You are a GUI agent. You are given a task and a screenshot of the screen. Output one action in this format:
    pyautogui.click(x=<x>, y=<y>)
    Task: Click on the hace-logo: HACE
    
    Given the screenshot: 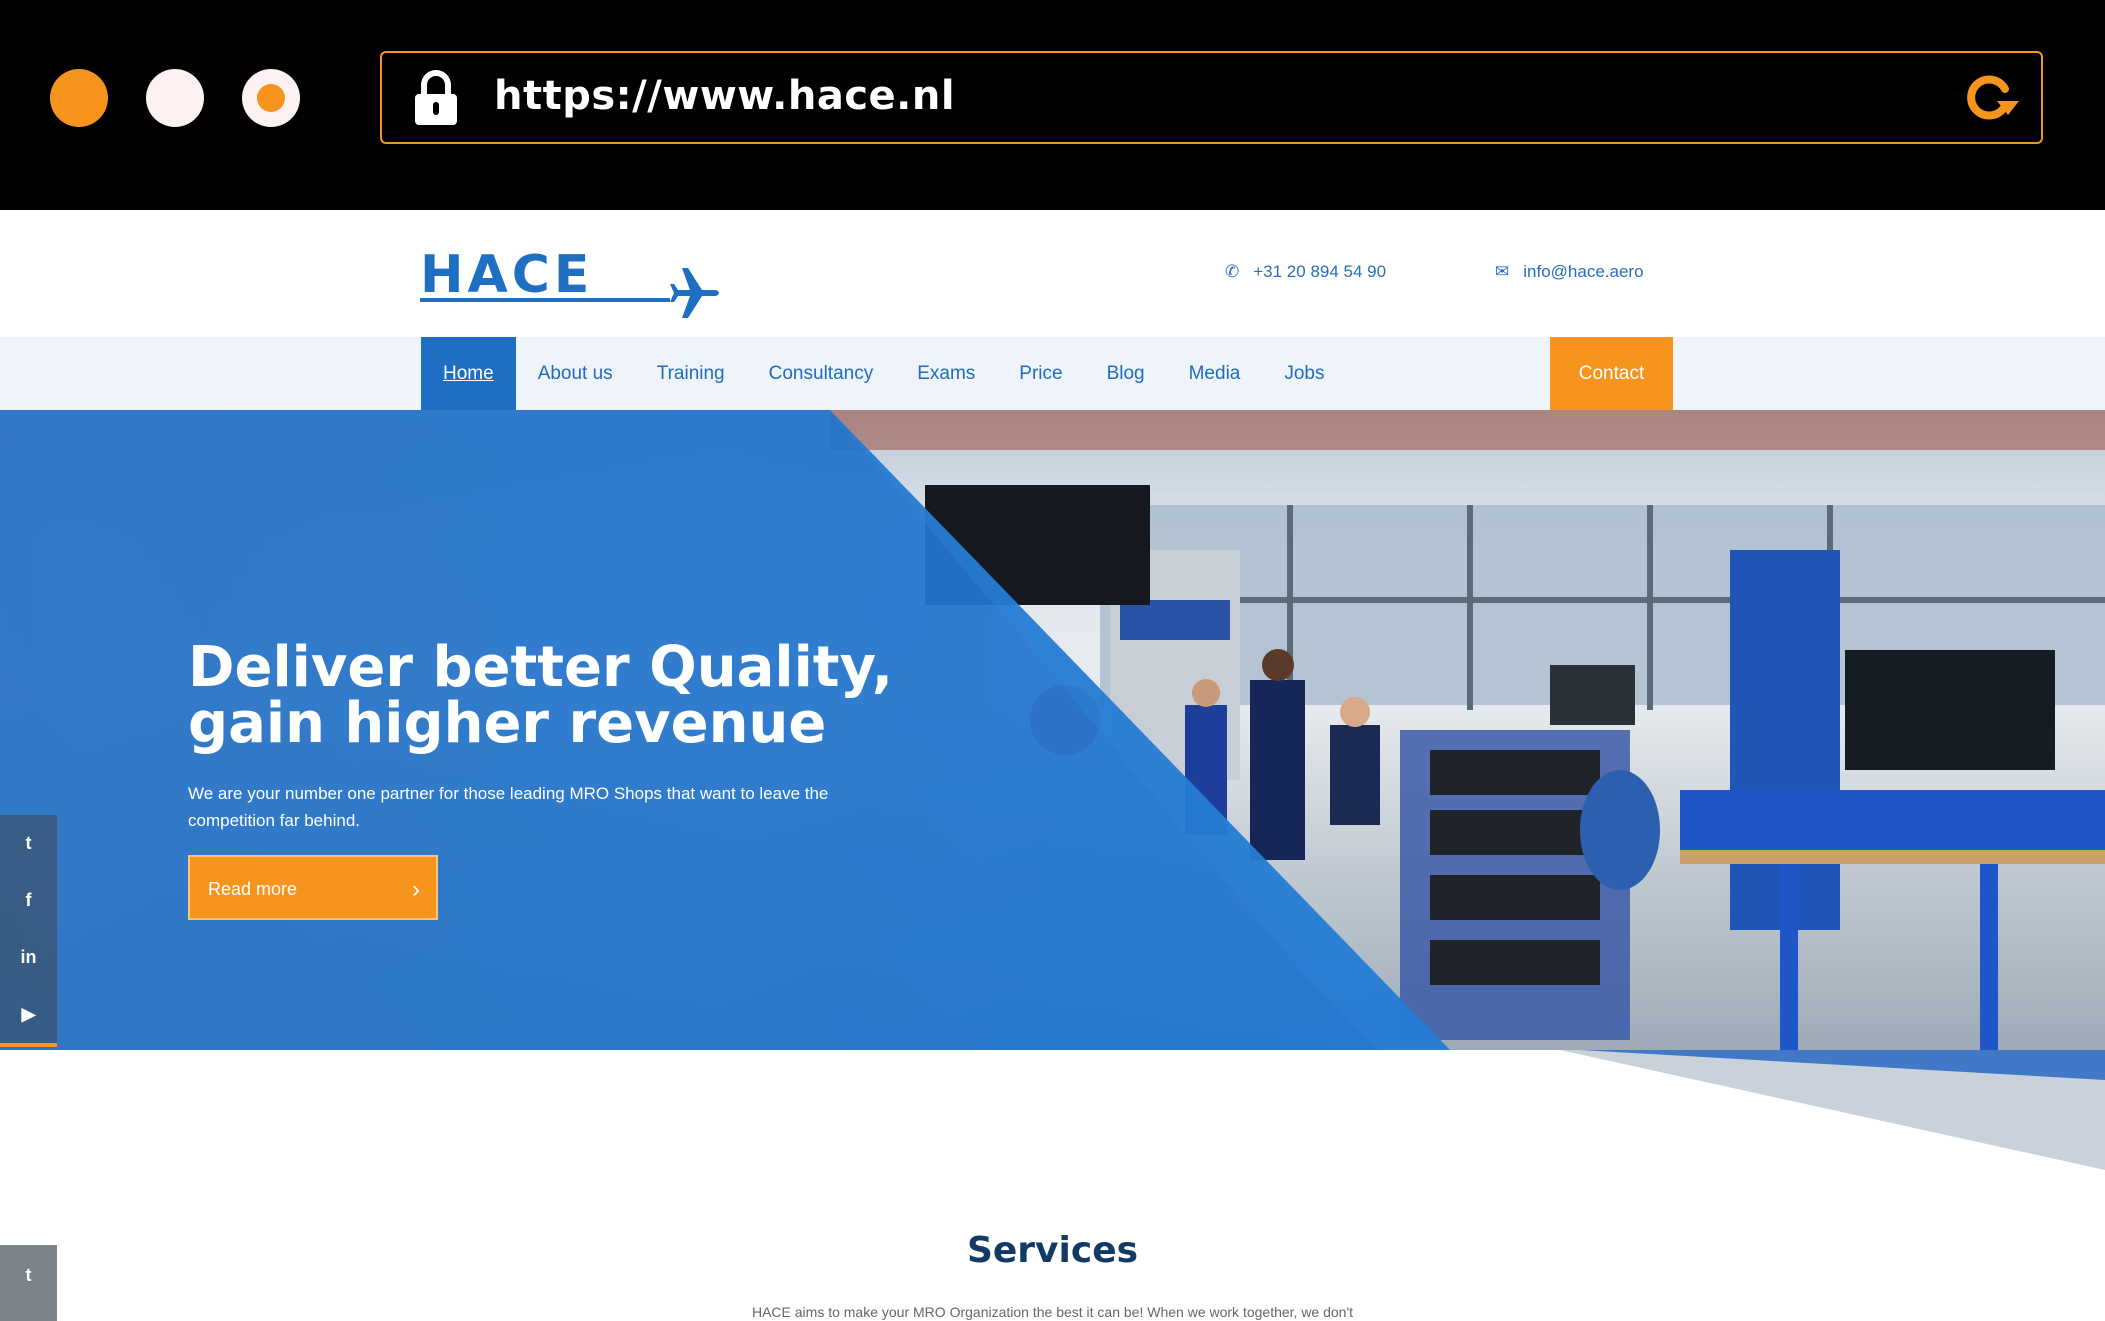 What is the action you would take?
    pyautogui.click(x=575, y=285)
    